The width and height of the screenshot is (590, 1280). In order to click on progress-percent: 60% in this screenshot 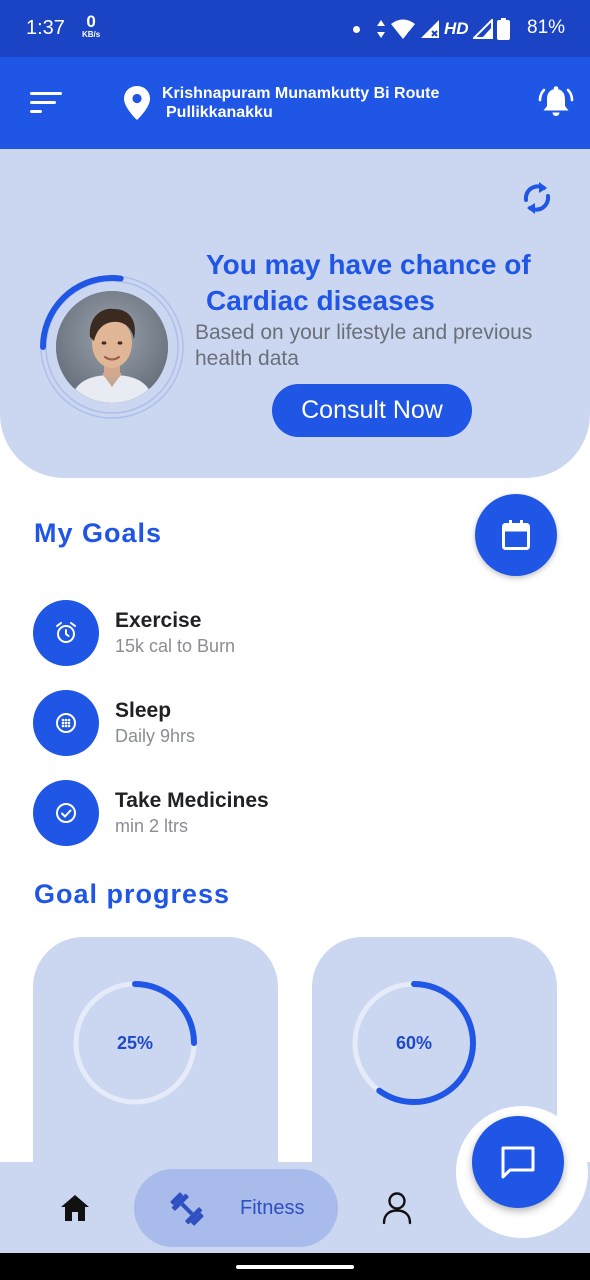, I will do `click(414, 1043)`.